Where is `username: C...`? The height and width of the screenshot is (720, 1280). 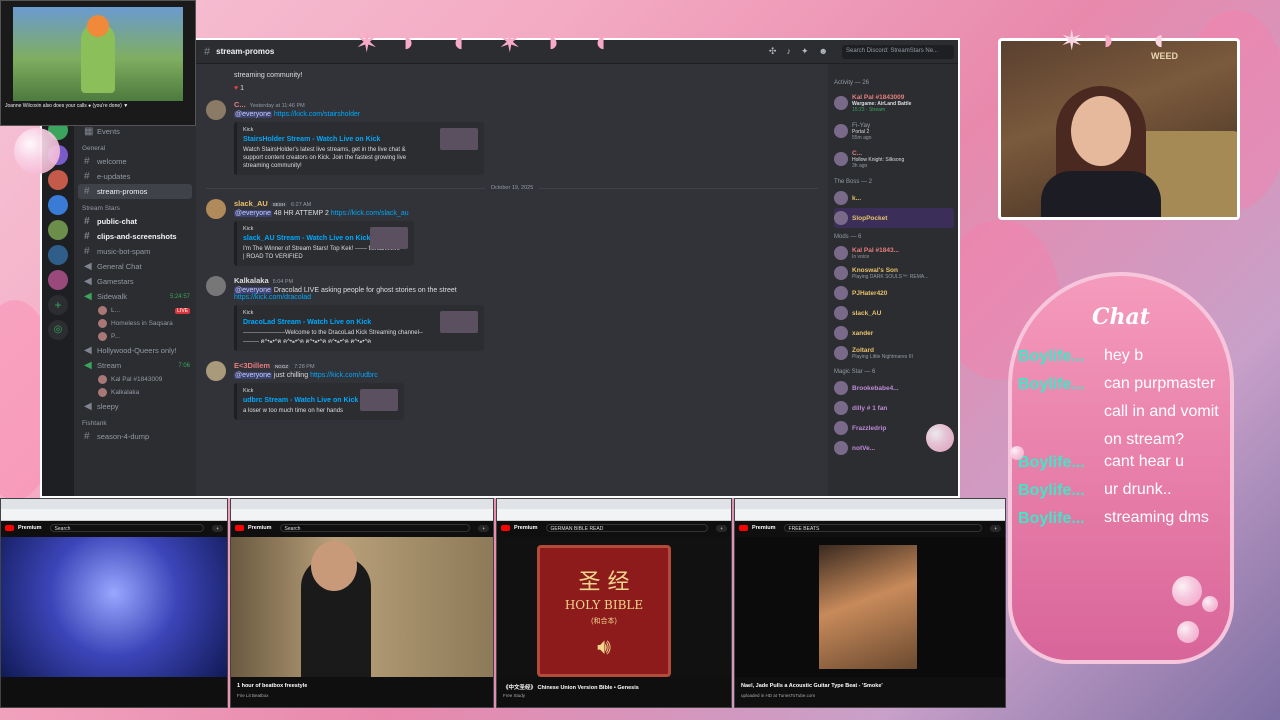 username: C... is located at coordinates (240, 104).